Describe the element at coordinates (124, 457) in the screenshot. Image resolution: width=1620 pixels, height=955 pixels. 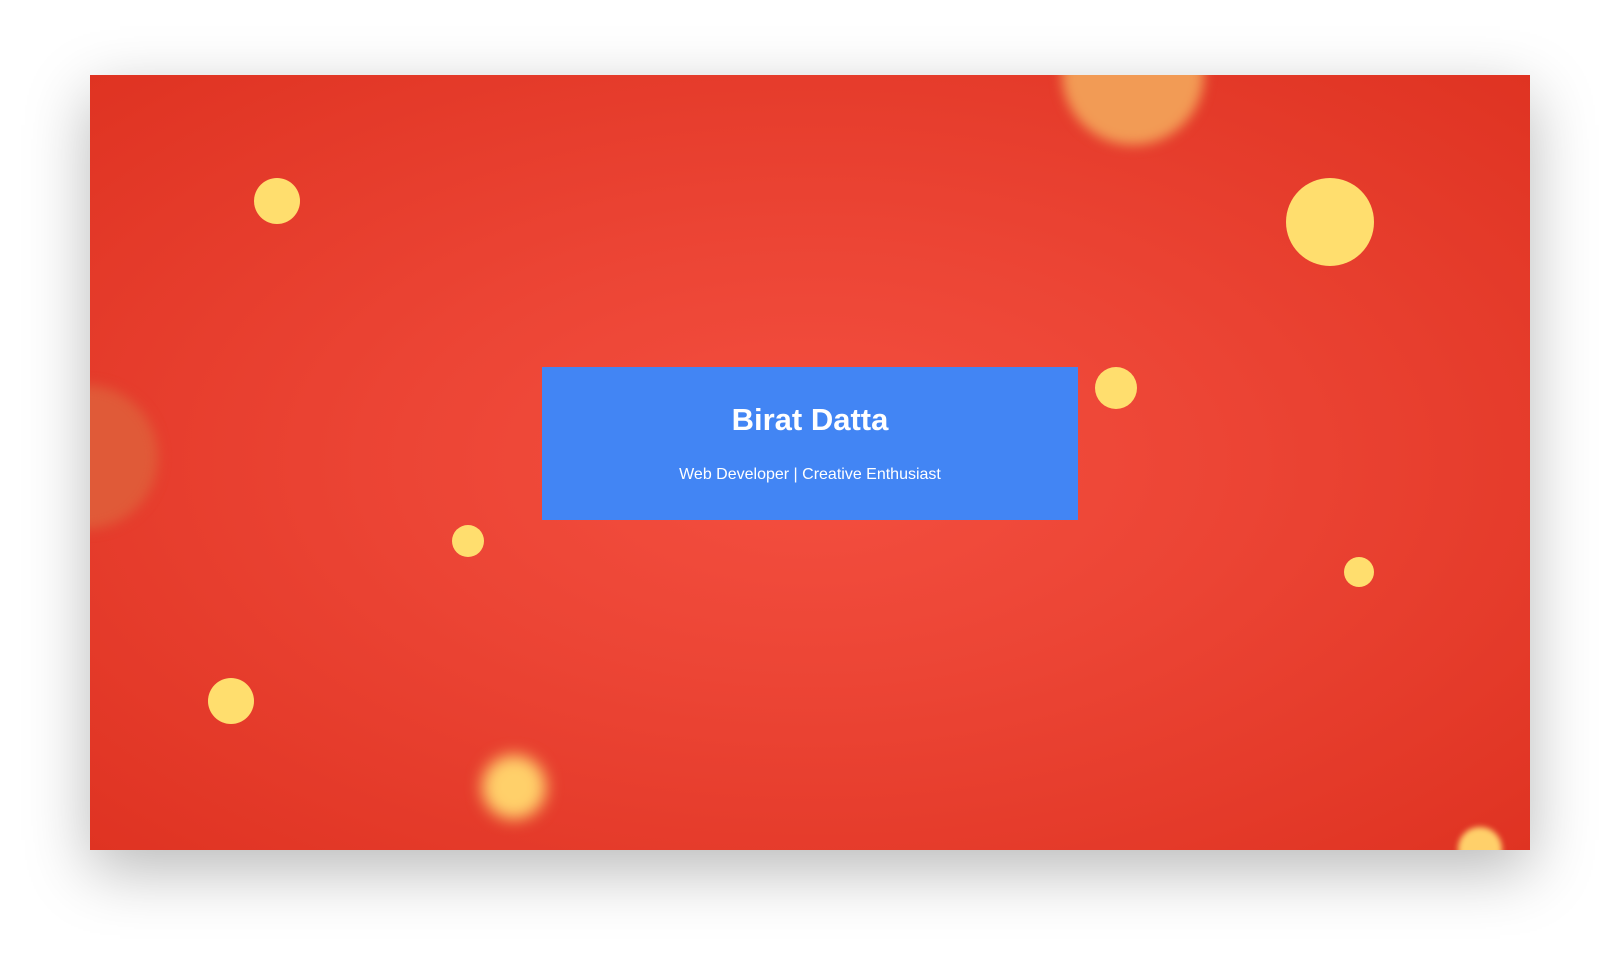
I see `left-glow-circle` at that location.